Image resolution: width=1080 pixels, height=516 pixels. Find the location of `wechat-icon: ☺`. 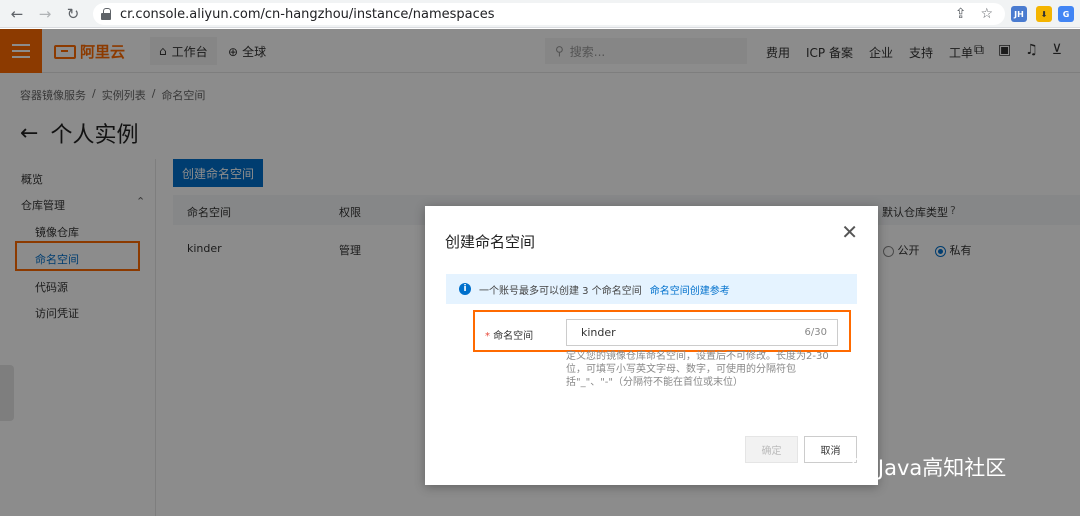

wechat-icon: ☺ is located at coordinates (861, 467).